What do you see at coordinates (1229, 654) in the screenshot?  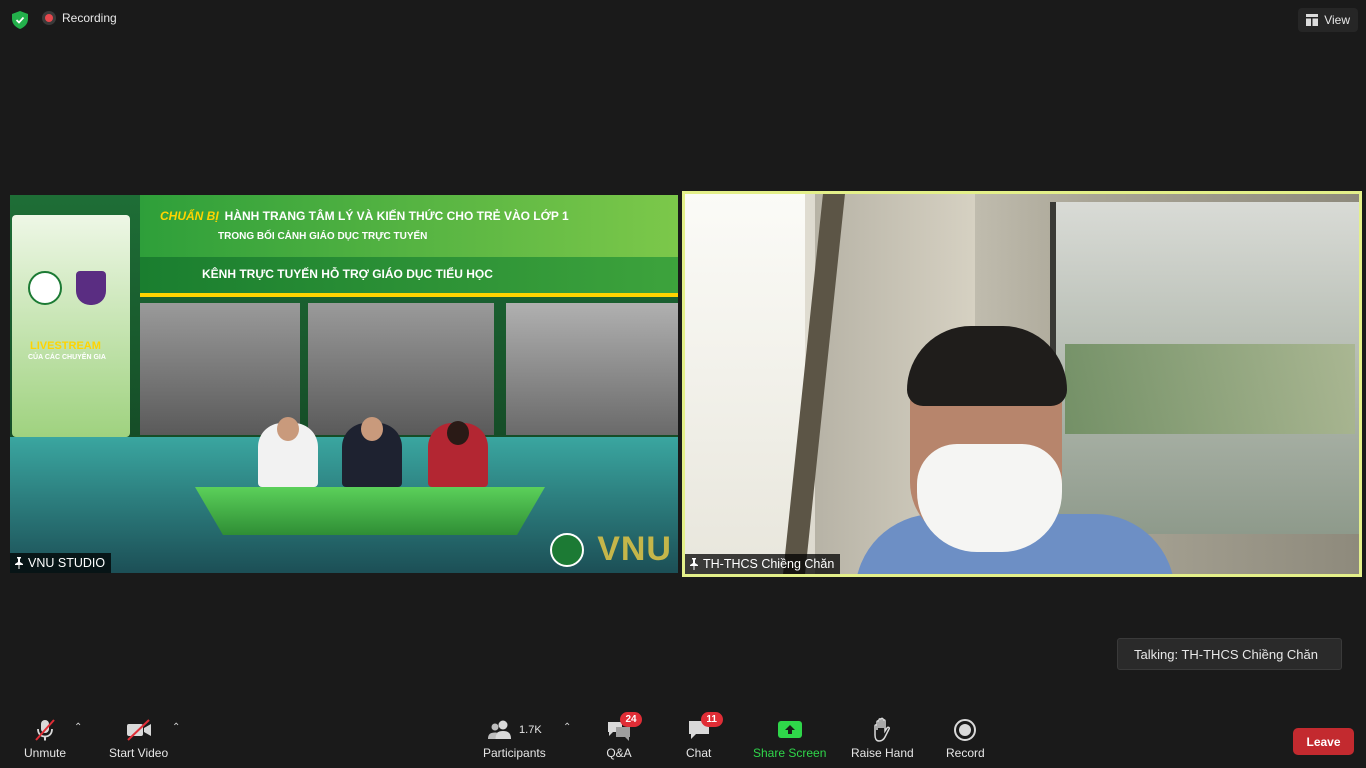 I see `talking-indicator: Talking: TH-THCS Chiềng Chăn` at bounding box center [1229, 654].